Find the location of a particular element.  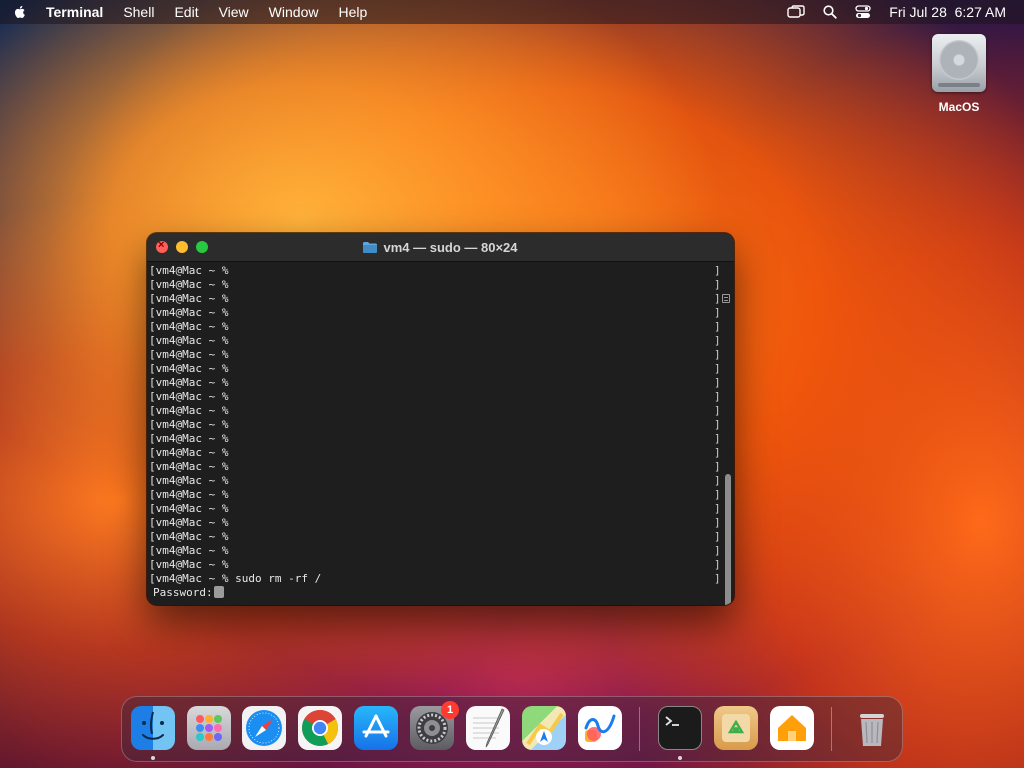

apple-menu-icon is located at coordinates (20, 12).